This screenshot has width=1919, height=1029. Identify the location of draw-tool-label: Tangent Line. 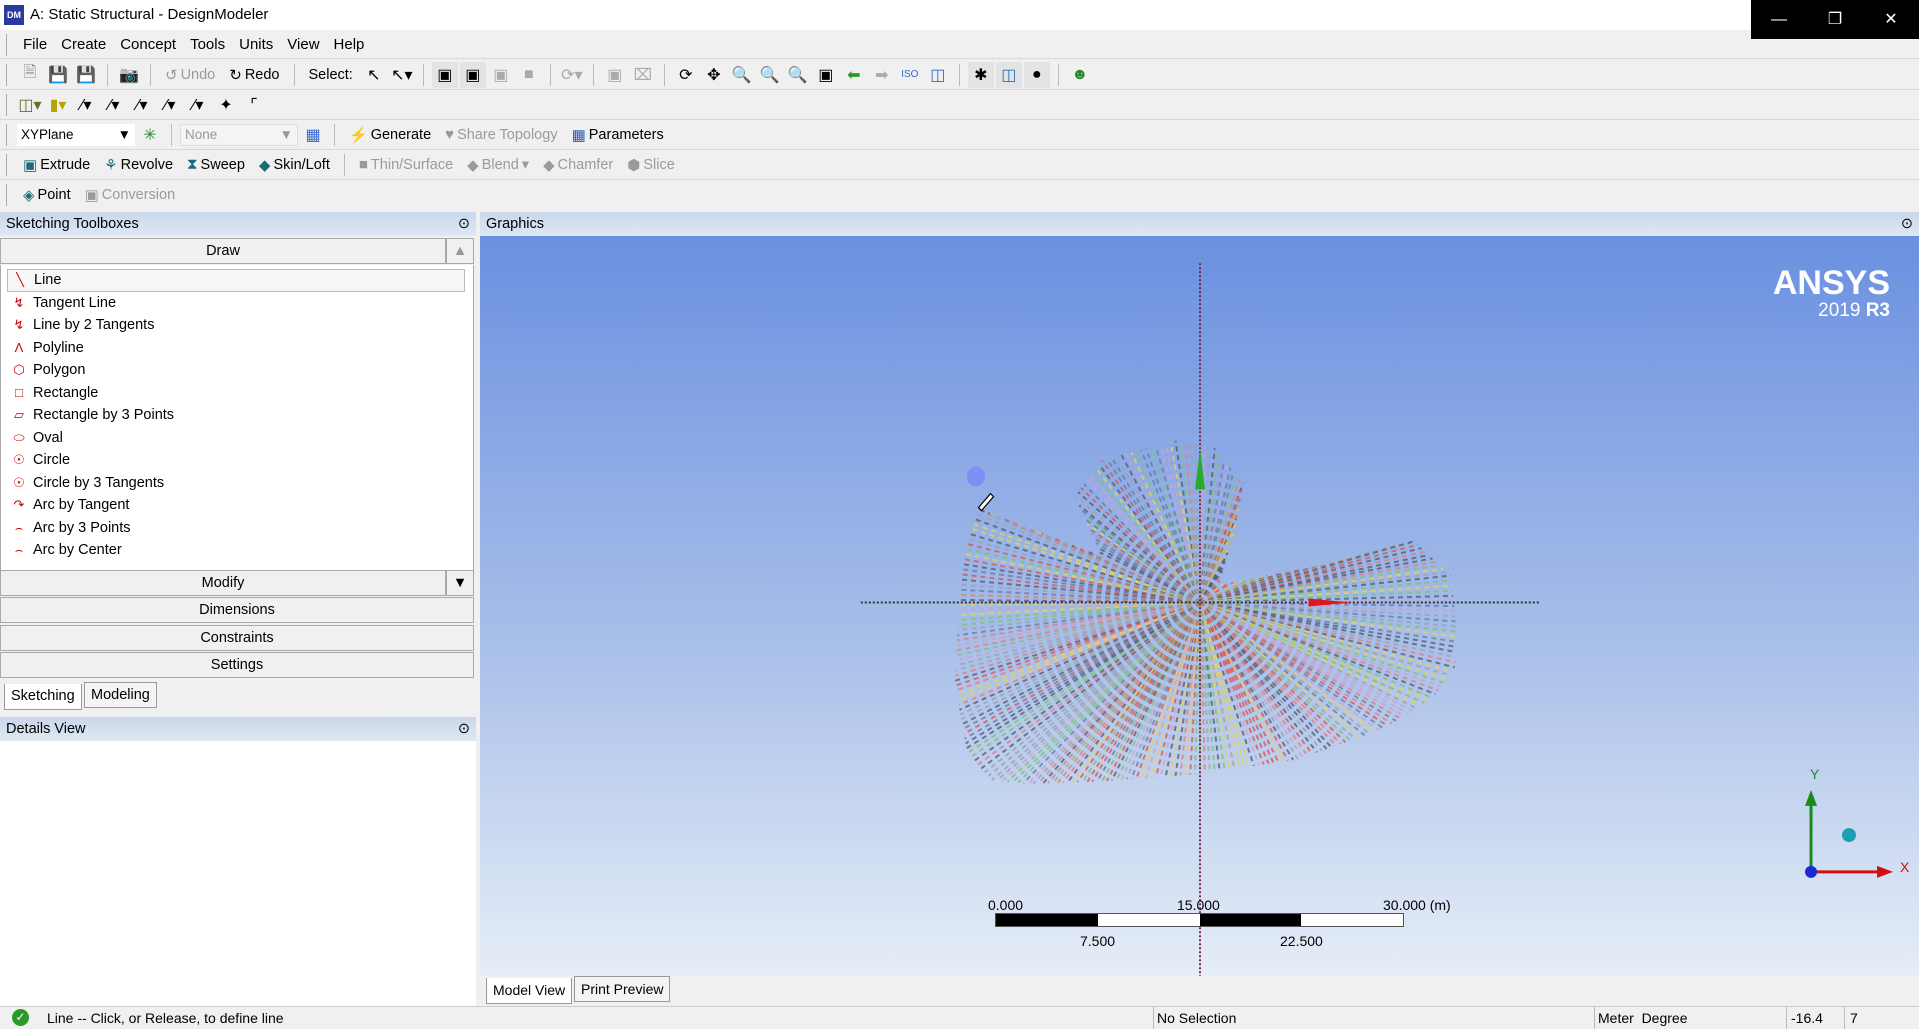
(75, 302).